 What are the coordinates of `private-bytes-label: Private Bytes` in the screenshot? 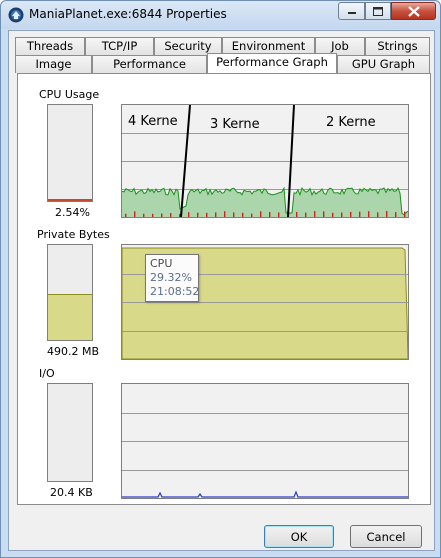 It's located at (73, 234).